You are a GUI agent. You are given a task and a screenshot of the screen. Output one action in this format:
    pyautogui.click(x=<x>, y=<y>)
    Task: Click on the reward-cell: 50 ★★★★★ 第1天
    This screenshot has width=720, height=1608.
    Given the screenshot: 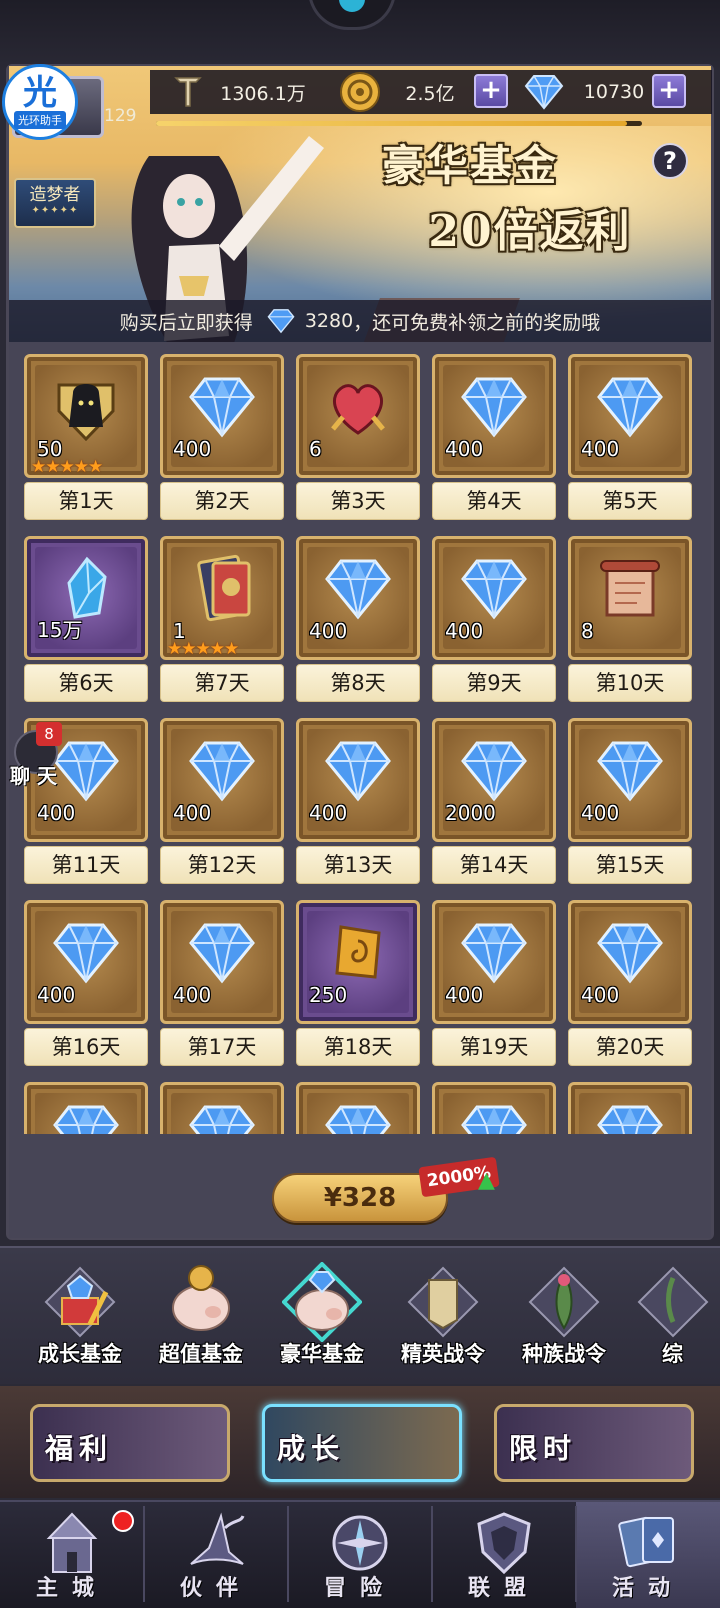 What is the action you would take?
    pyautogui.click(x=86, y=439)
    